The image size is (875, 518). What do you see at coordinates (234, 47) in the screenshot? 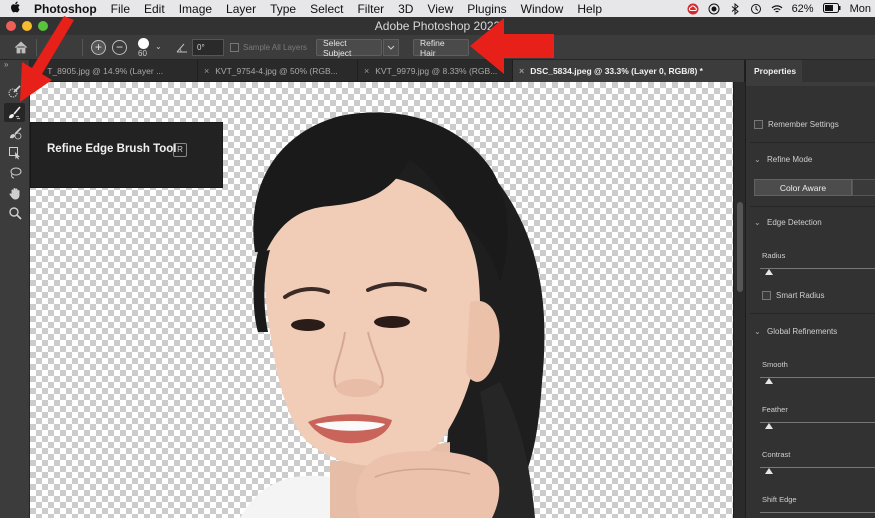
I see `sample-all-layers-box` at bounding box center [234, 47].